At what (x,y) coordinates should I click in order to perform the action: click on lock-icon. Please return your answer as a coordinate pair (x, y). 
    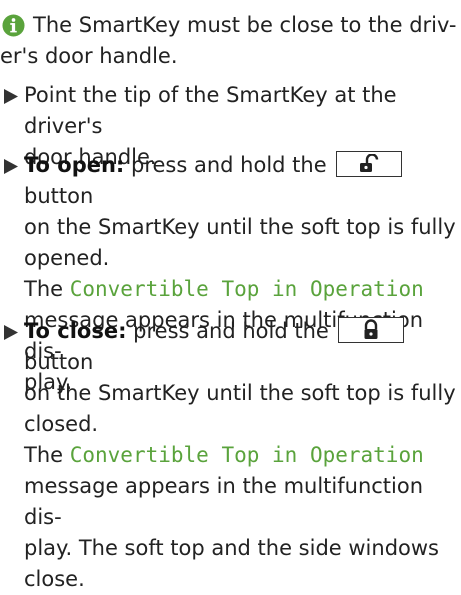
    Looking at the image, I should click on (371, 329).